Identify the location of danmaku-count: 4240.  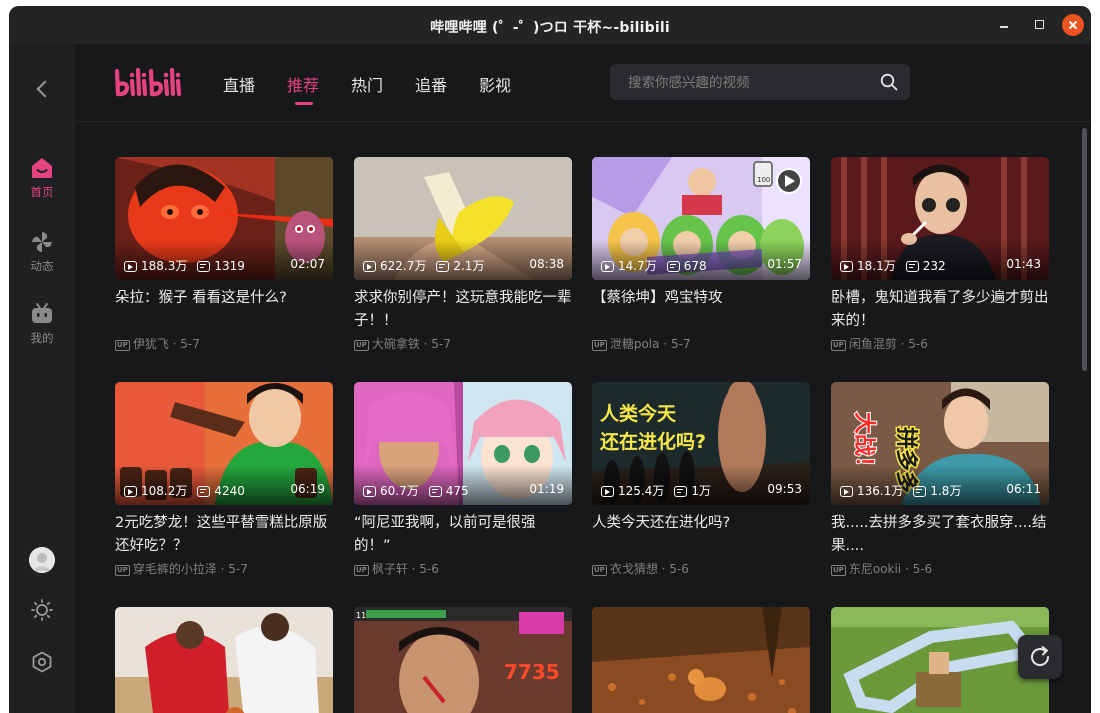
(229, 491).